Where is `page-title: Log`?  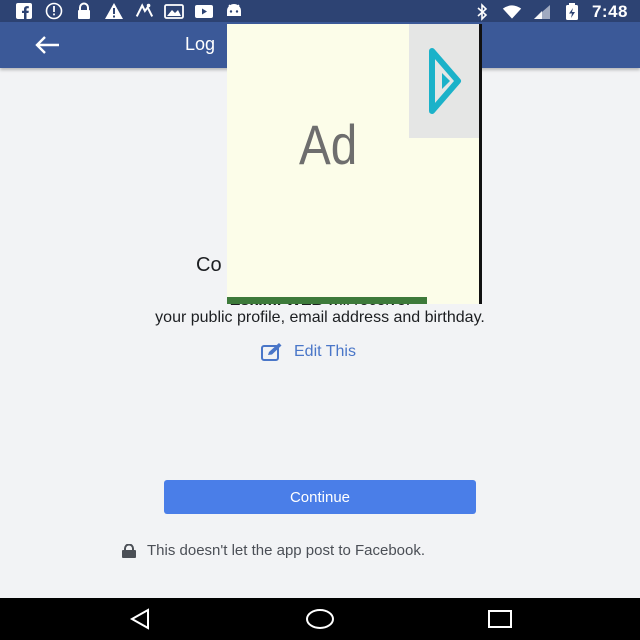 page-title: Log is located at coordinates (200, 44).